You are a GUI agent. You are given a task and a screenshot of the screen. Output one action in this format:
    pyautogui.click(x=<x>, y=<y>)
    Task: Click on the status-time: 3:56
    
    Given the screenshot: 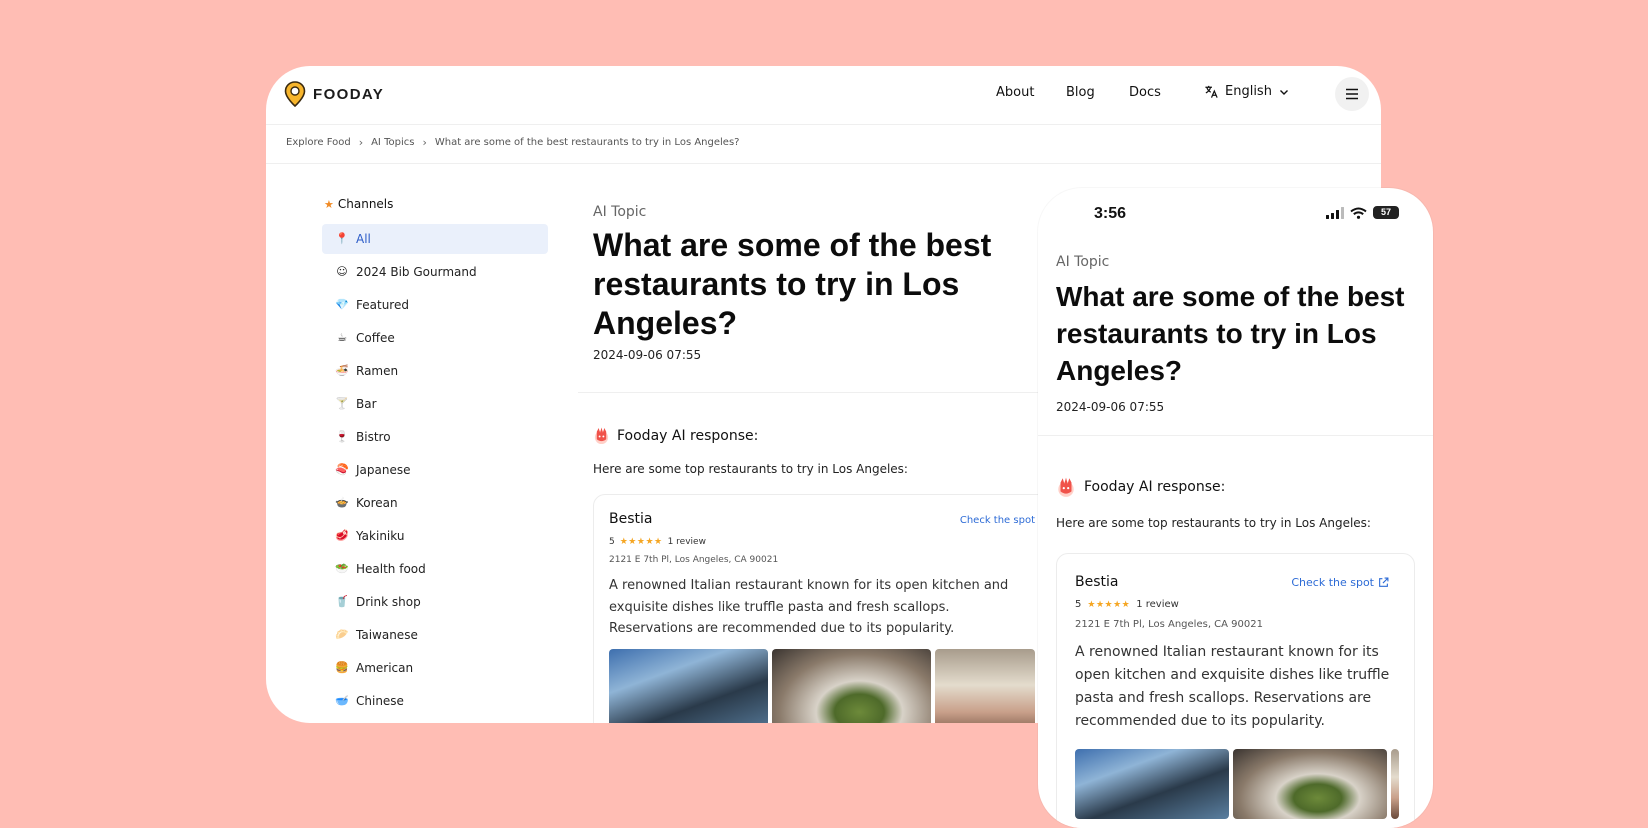 What is the action you would take?
    pyautogui.click(x=1110, y=213)
    